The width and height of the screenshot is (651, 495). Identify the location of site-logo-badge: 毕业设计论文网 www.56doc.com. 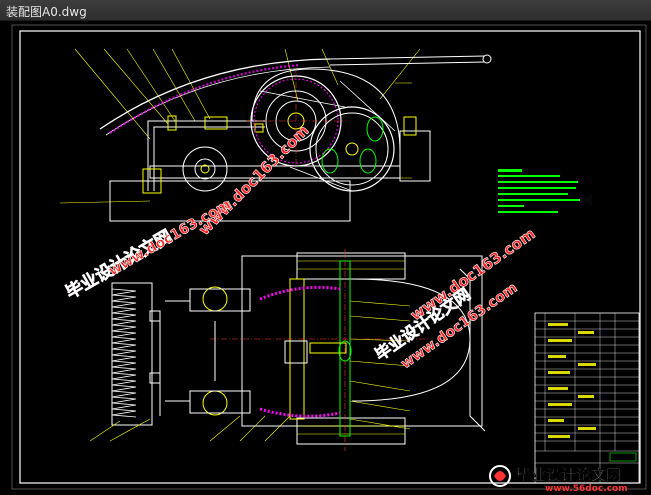
(558, 479).